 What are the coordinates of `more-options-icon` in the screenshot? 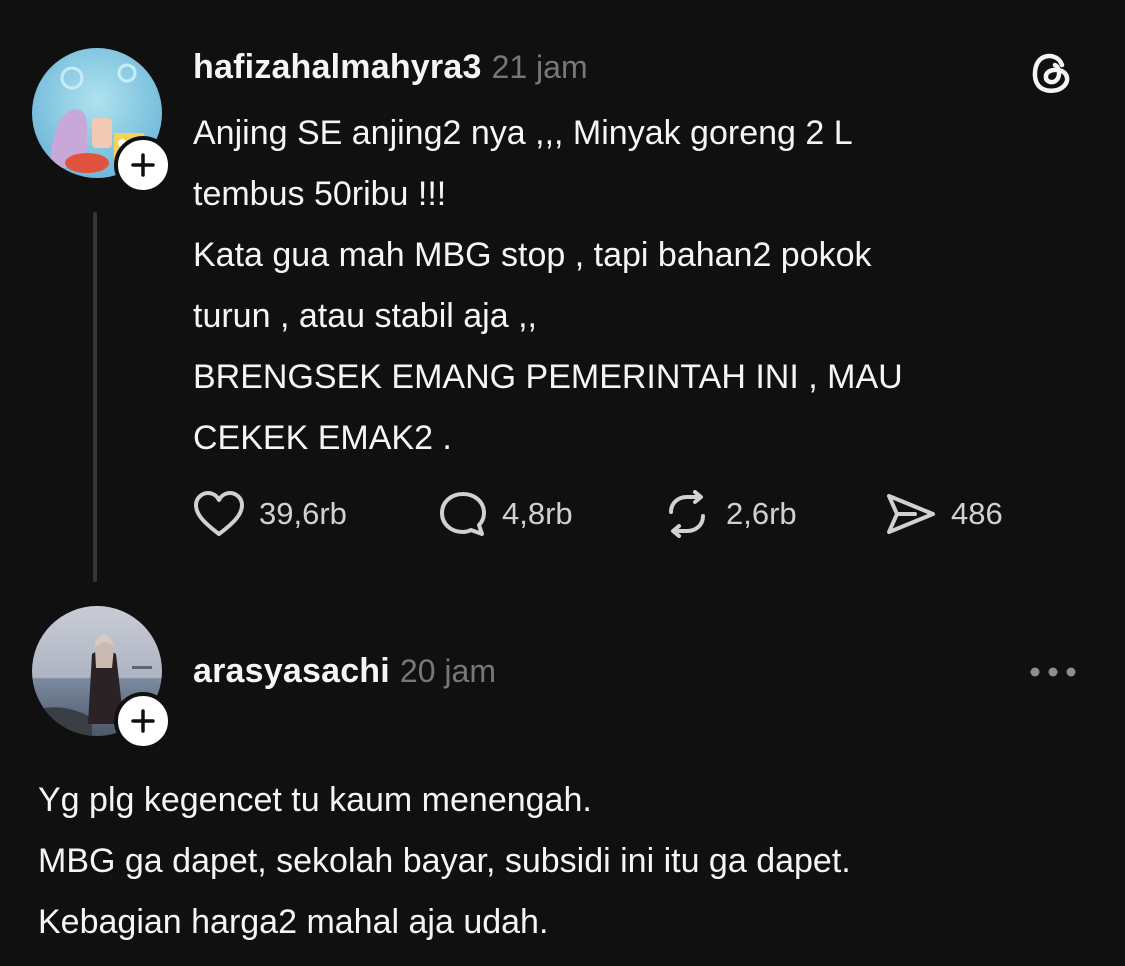 It's located at (1053, 674).